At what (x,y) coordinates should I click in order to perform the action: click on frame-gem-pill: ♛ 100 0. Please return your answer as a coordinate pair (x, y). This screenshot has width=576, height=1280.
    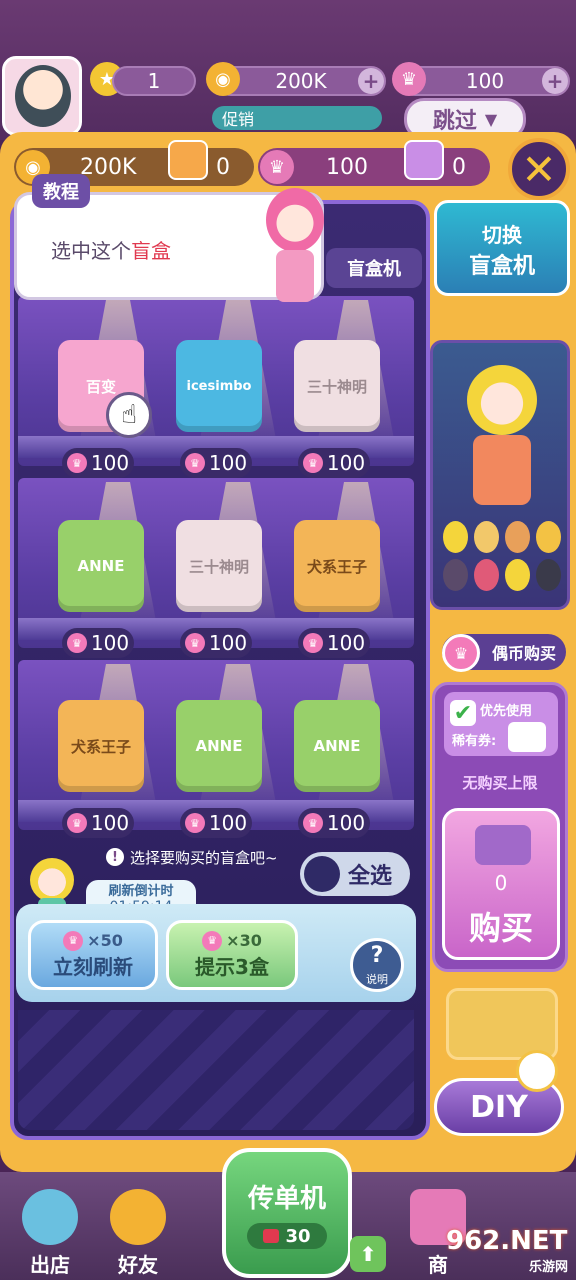
    Looking at the image, I should click on (374, 167).